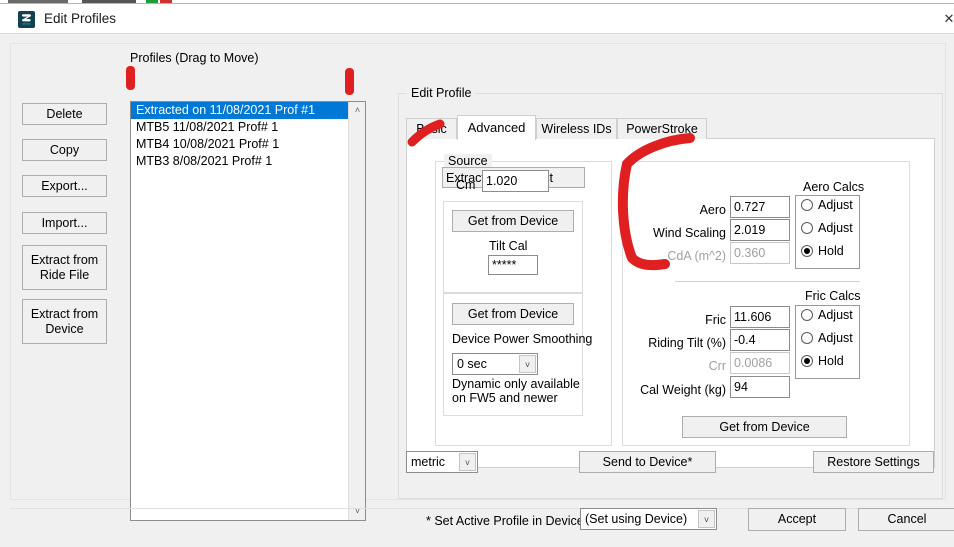 This screenshot has height=547, width=954. I want to click on extract-from-ride-file-label: Extract from Ride File, so click(64, 267).